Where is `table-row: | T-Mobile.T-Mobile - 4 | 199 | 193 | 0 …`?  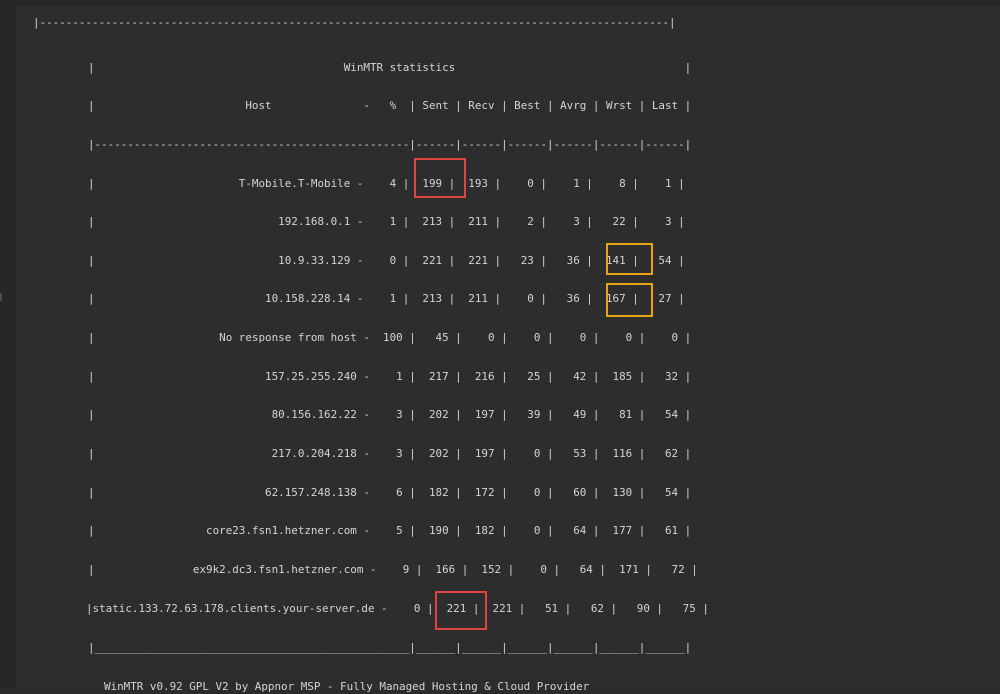
table-row: | T-Mobile.T-Mobile - 4 | 199 | 193 | 0 … is located at coordinates (386, 183).